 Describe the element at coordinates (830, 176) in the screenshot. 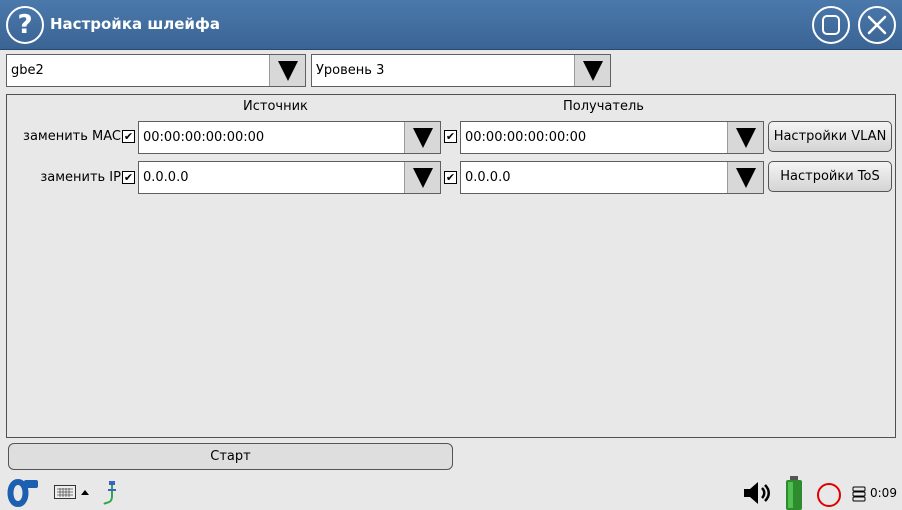

I see `tos-settings-button: Настройки ToS` at that location.